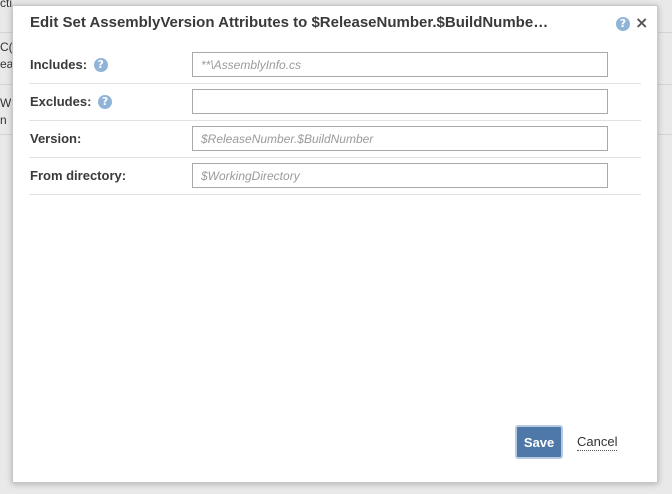 This screenshot has height=494, width=672. What do you see at coordinates (59, 64) in the screenshot?
I see `includes-label-text: Includes:` at bounding box center [59, 64].